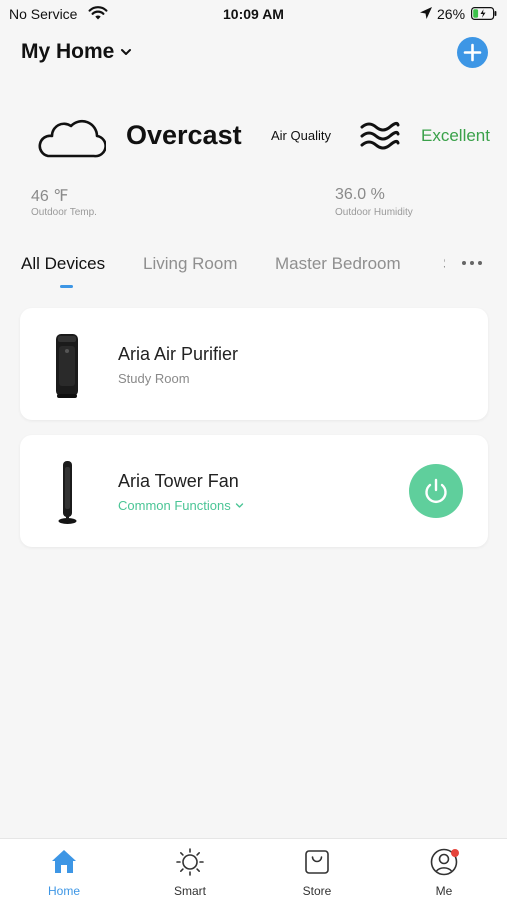 This screenshot has height=900, width=507. Describe the element at coordinates (451, 14) in the screenshot. I see `battery-percent: 26%` at that location.